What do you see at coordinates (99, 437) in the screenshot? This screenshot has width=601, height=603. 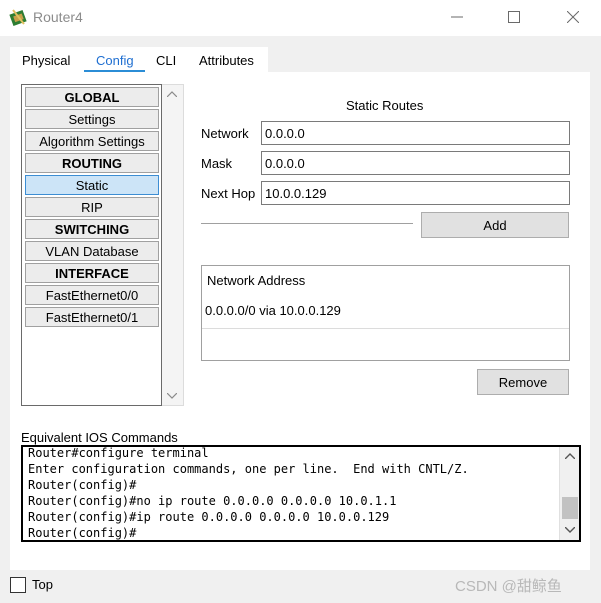 I see `ios-commands-label: Equivalent IOS Commands` at bounding box center [99, 437].